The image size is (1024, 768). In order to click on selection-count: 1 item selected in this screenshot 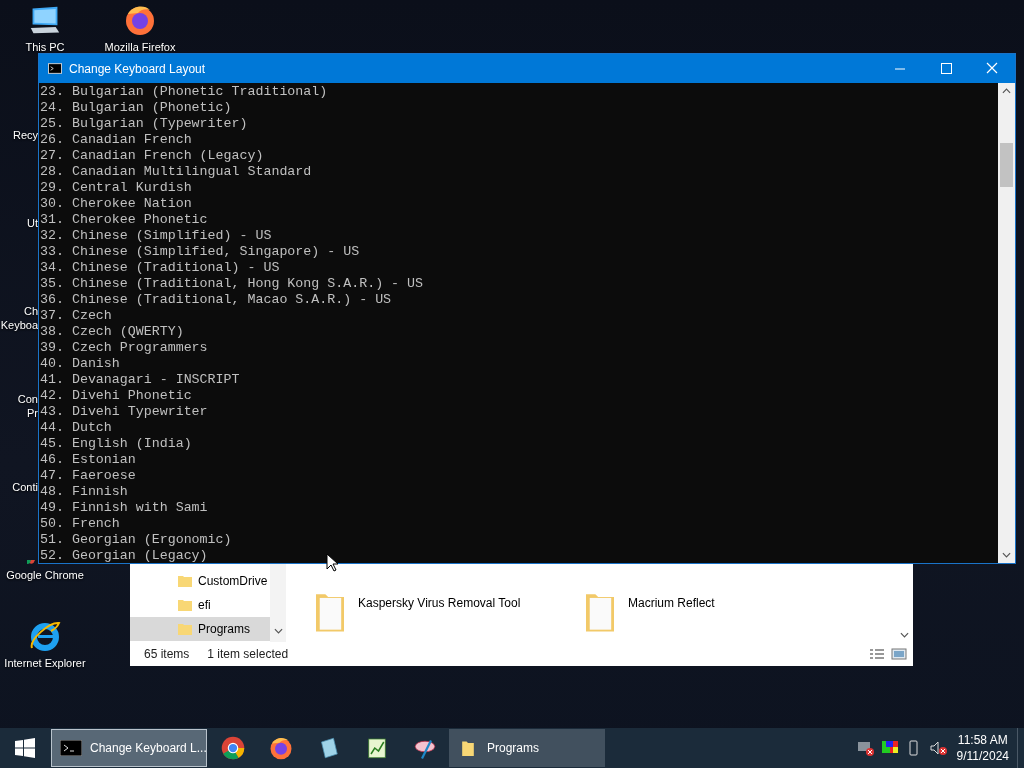, I will do `click(248, 654)`.